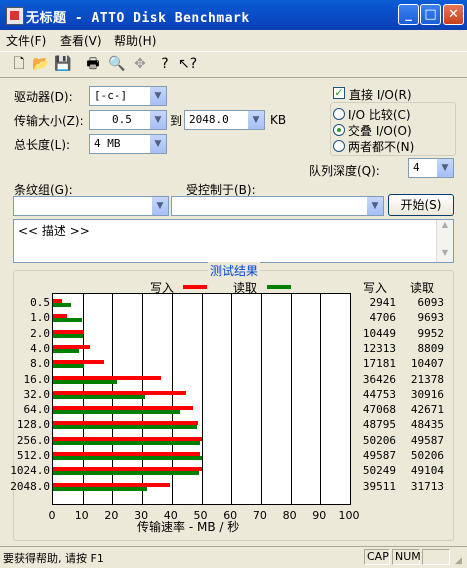 The height and width of the screenshot is (568, 467). I want to click on write-value: 39511, so click(379, 486).